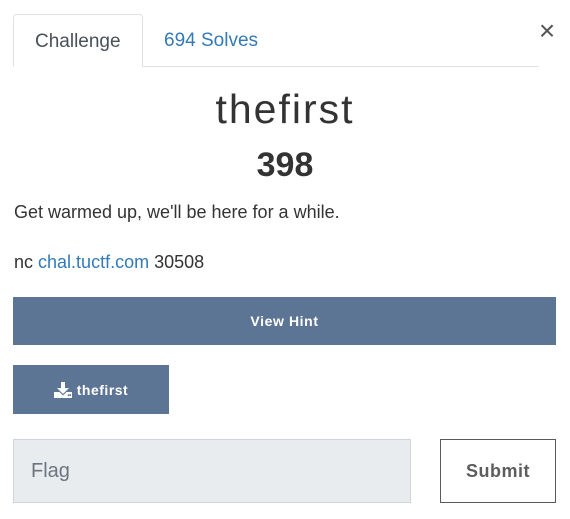  Describe the element at coordinates (547, 31) in the screenshot. I see `close-icon: ×` at that location.